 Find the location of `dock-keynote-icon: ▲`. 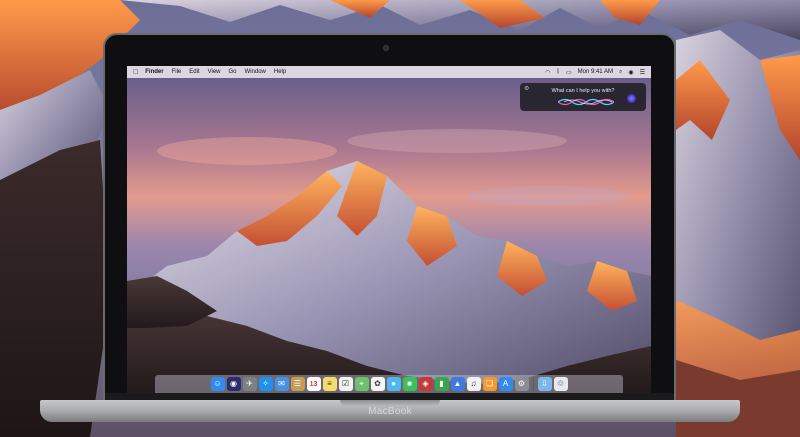

dock-keynote-icon: ▲ is located at coordinates (457, 384).